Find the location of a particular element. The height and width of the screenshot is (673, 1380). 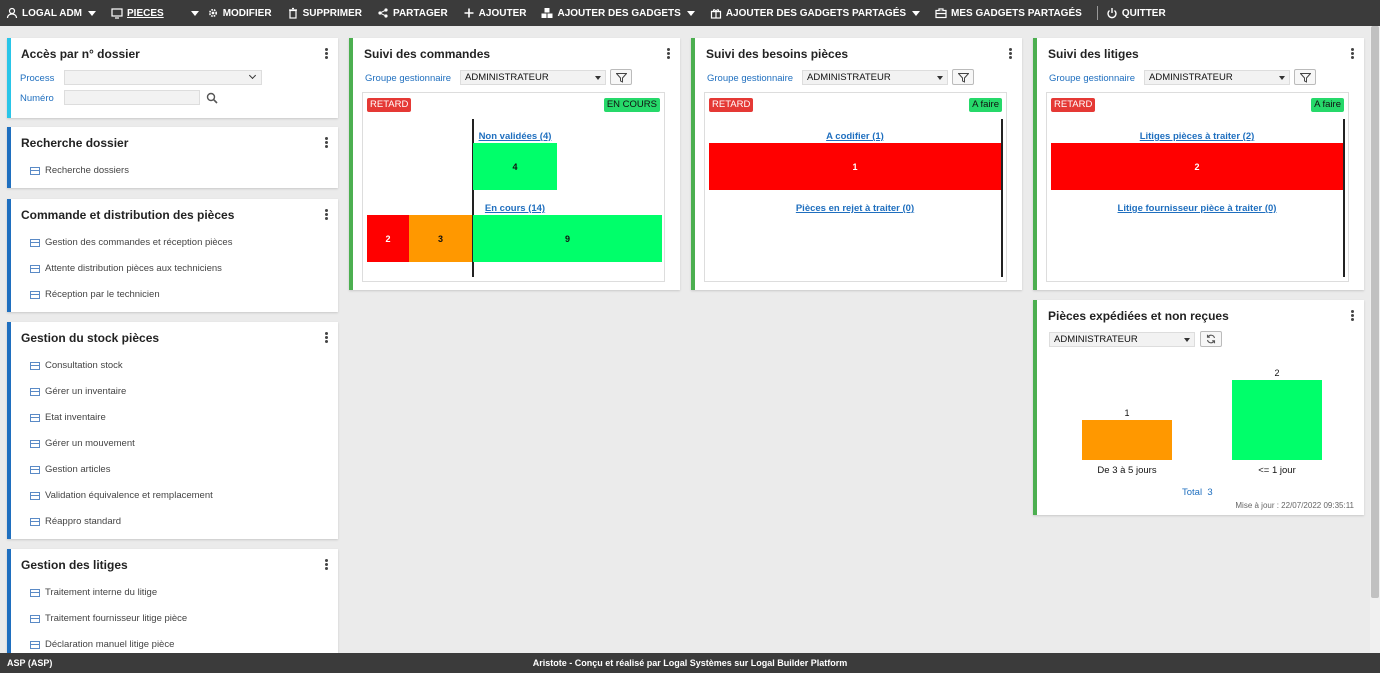

bar-a-codifier-retard: 1 is located at coordinates (855, 166).